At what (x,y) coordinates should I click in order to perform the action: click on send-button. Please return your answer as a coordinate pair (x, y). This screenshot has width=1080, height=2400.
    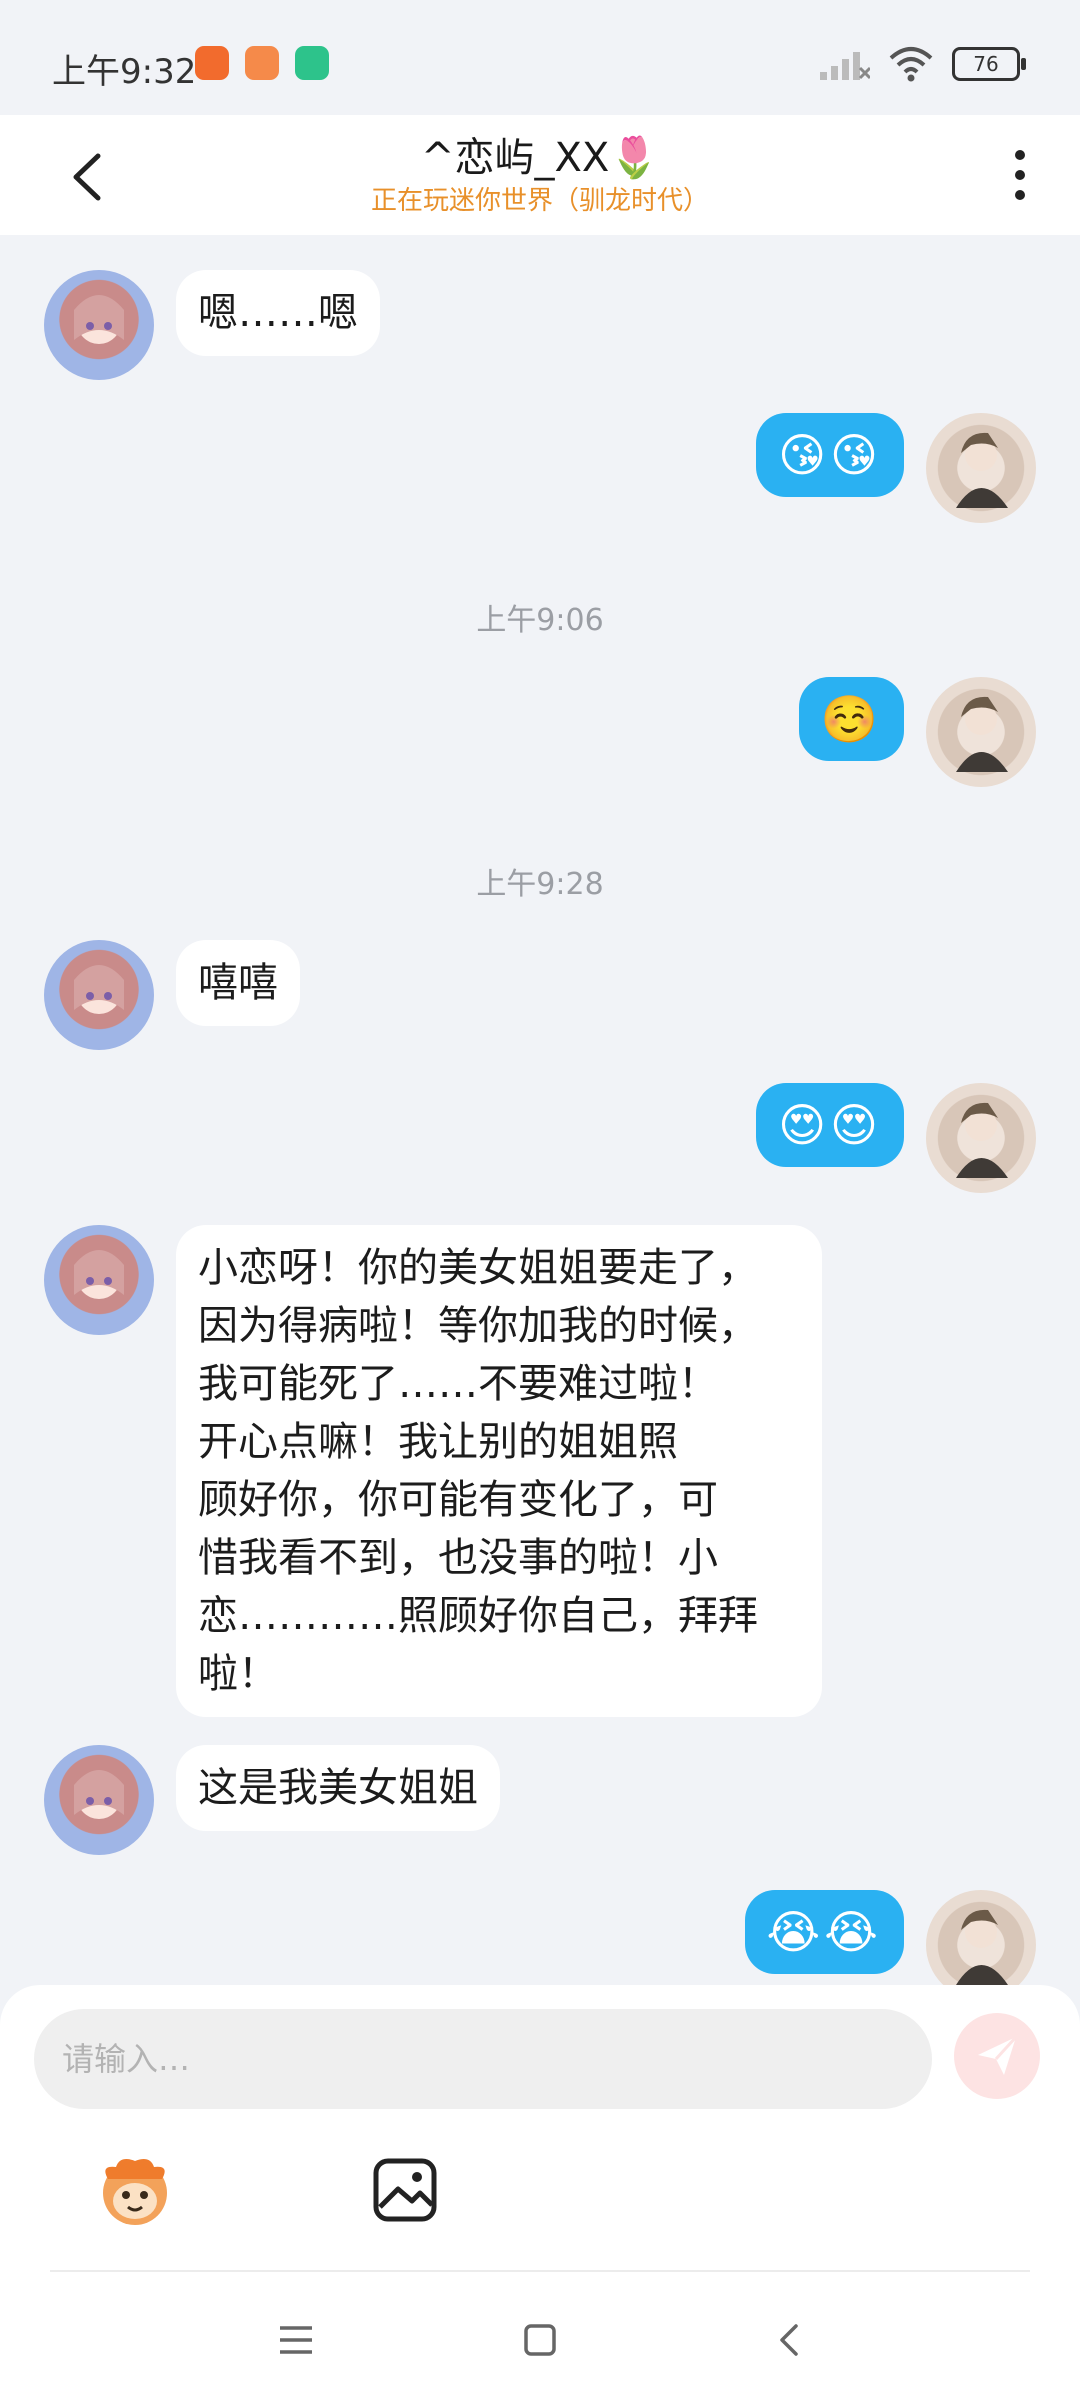
    Looking at the image, I should click on (997, 2056).